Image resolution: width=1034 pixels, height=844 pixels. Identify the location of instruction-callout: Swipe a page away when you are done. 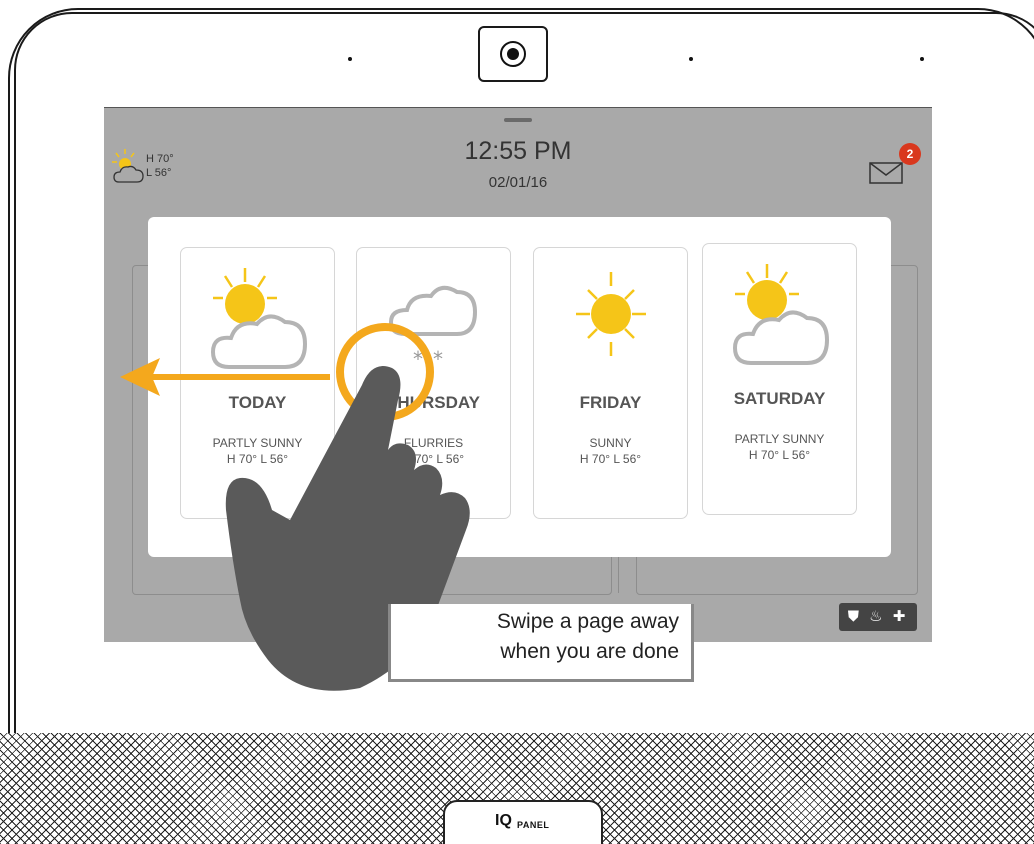
(541, 643).